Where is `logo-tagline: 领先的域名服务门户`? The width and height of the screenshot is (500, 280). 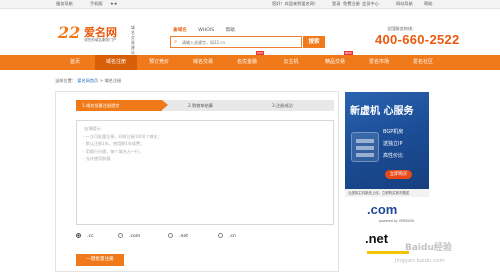 logo-tagline: 领先的域名服务门户 is located at coordinates (100, 40).